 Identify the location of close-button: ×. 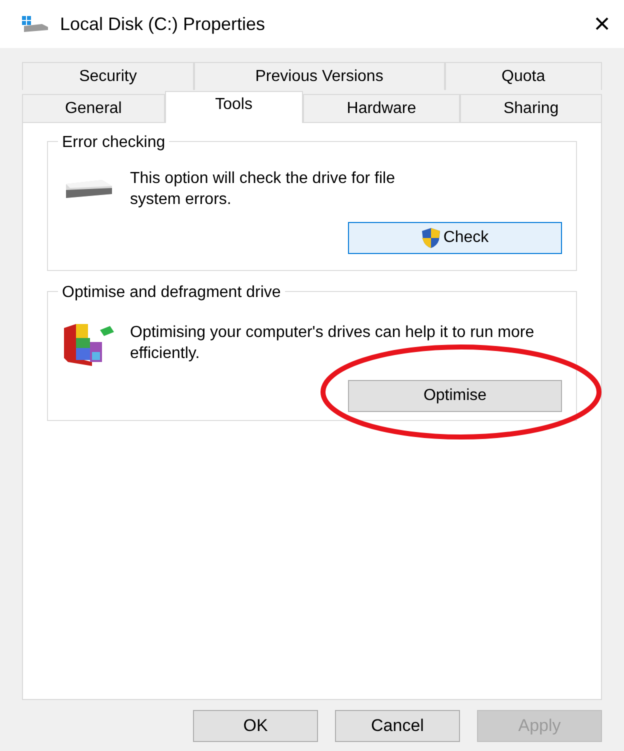
(602, 24).